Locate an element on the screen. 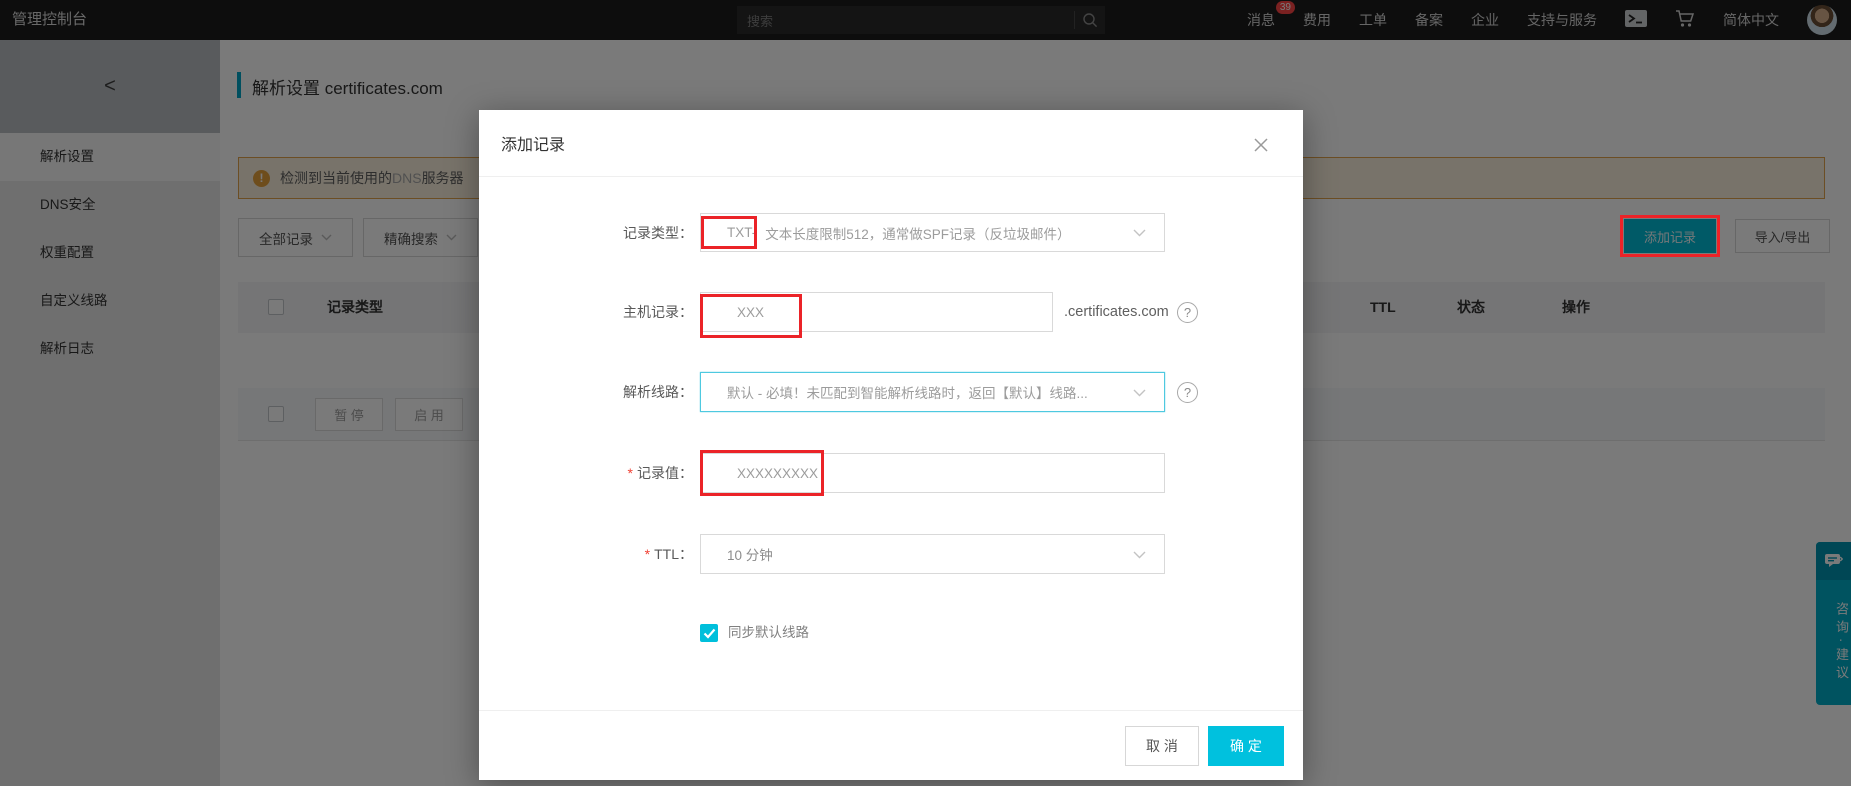 This screenshot has width=1851, height=786. resolution-line-label: 解析线路： is located at coordinates (658, 392).